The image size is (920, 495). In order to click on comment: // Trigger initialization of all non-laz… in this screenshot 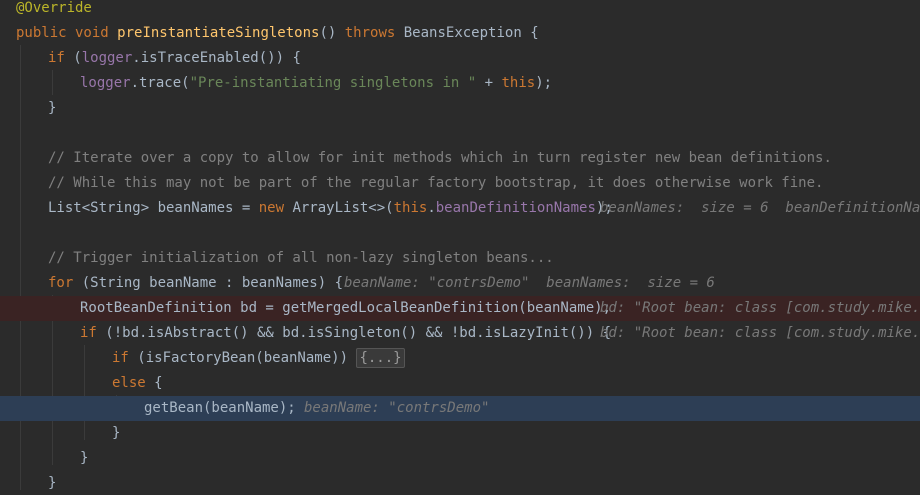, I will do `click(301, 258)`.